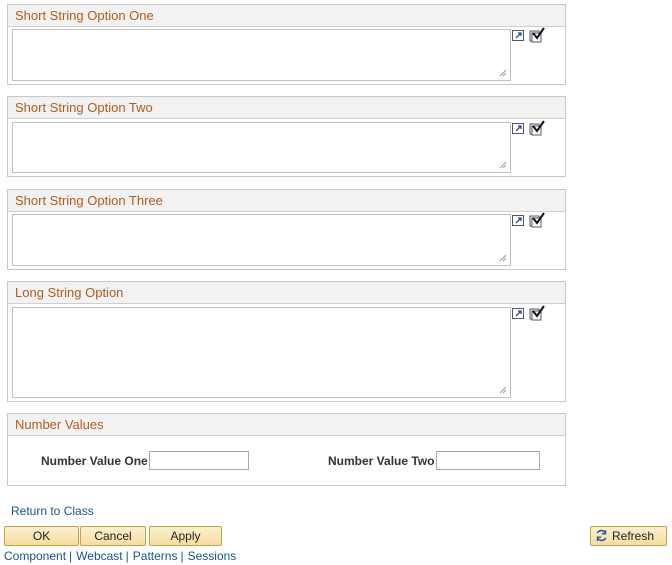 The image size is (672, 565). I want to click on group-short-string-two: Short String Option Two, so click(286, 136).